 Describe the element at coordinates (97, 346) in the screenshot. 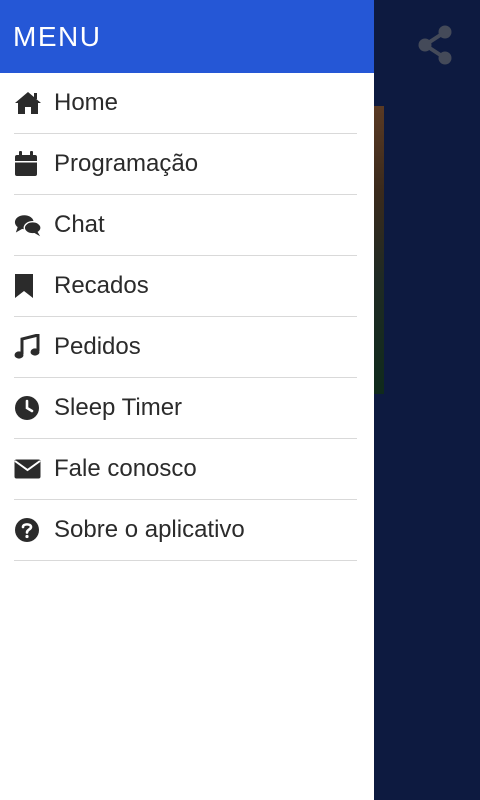

I see `menu-item-label: Pedidos` at that location.